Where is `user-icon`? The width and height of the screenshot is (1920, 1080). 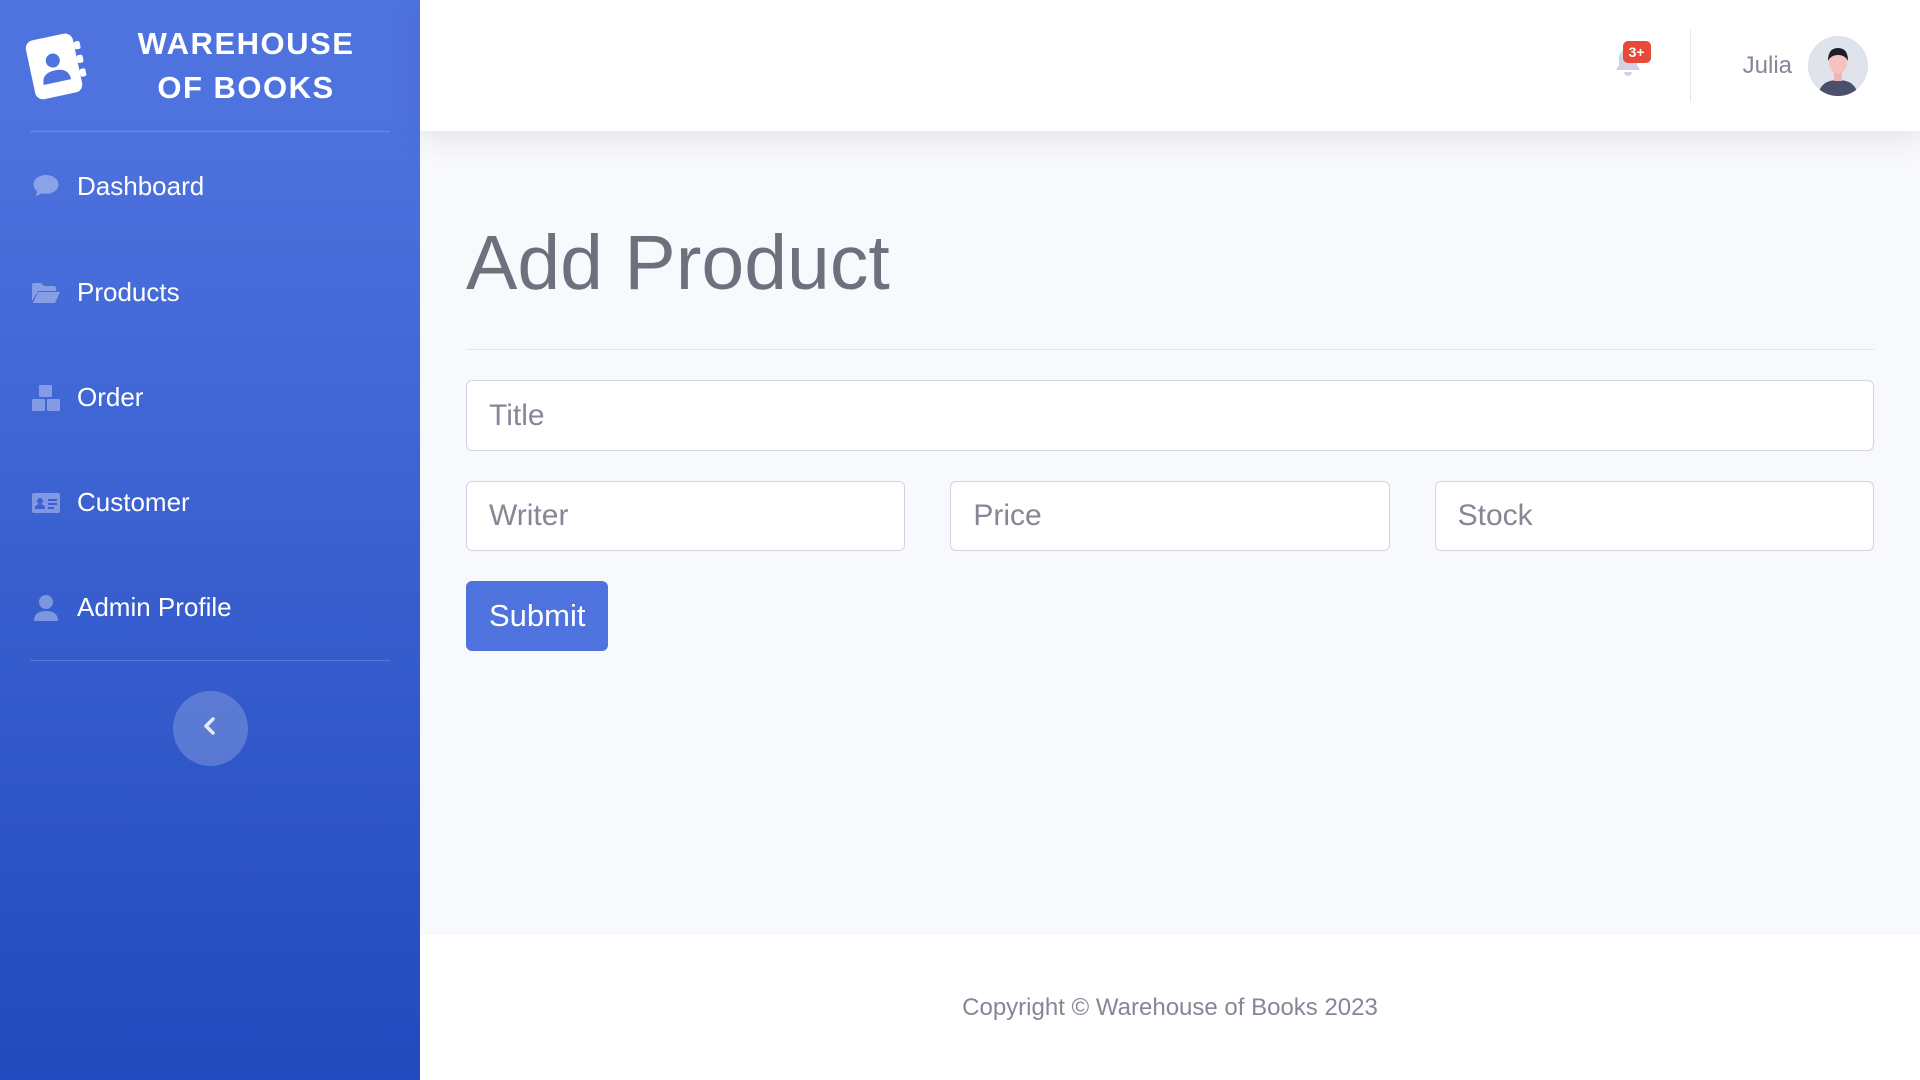 user-icon is located at coordinates (46, 608).